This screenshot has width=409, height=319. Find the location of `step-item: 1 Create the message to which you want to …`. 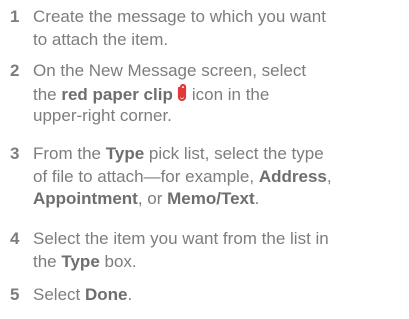

step-item: 1 Create the message to which you want to … is located at coordinates (204, 28).